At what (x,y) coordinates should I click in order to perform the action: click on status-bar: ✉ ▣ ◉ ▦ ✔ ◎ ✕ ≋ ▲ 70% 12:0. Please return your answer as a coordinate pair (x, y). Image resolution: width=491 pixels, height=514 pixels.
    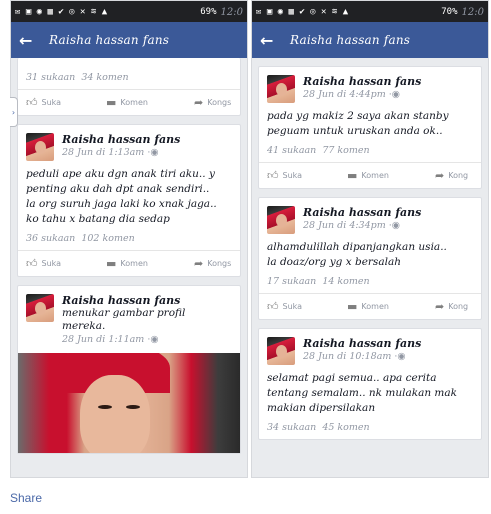
    Looking at the image, I should click on (370, 11).